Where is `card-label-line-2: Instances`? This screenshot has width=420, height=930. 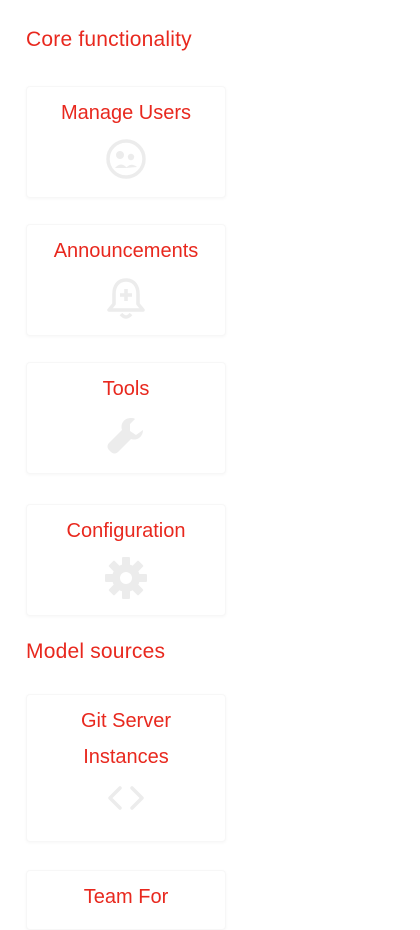 card-label-line-2: Instances is located at coordinates (126, 757).